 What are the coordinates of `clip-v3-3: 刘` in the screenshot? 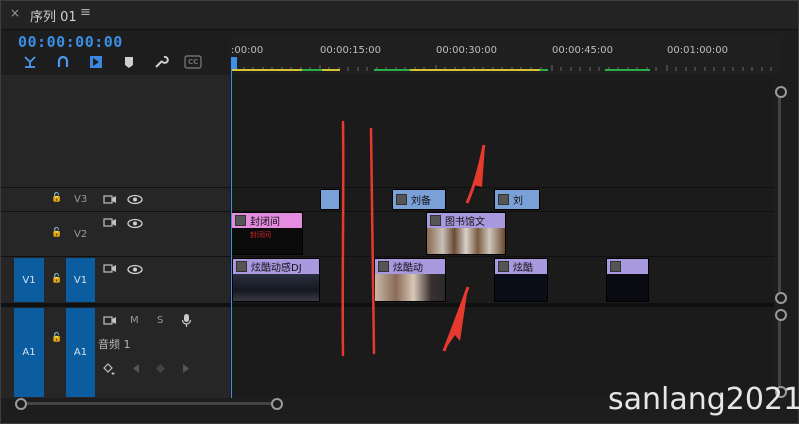 It's located at (517, 199).